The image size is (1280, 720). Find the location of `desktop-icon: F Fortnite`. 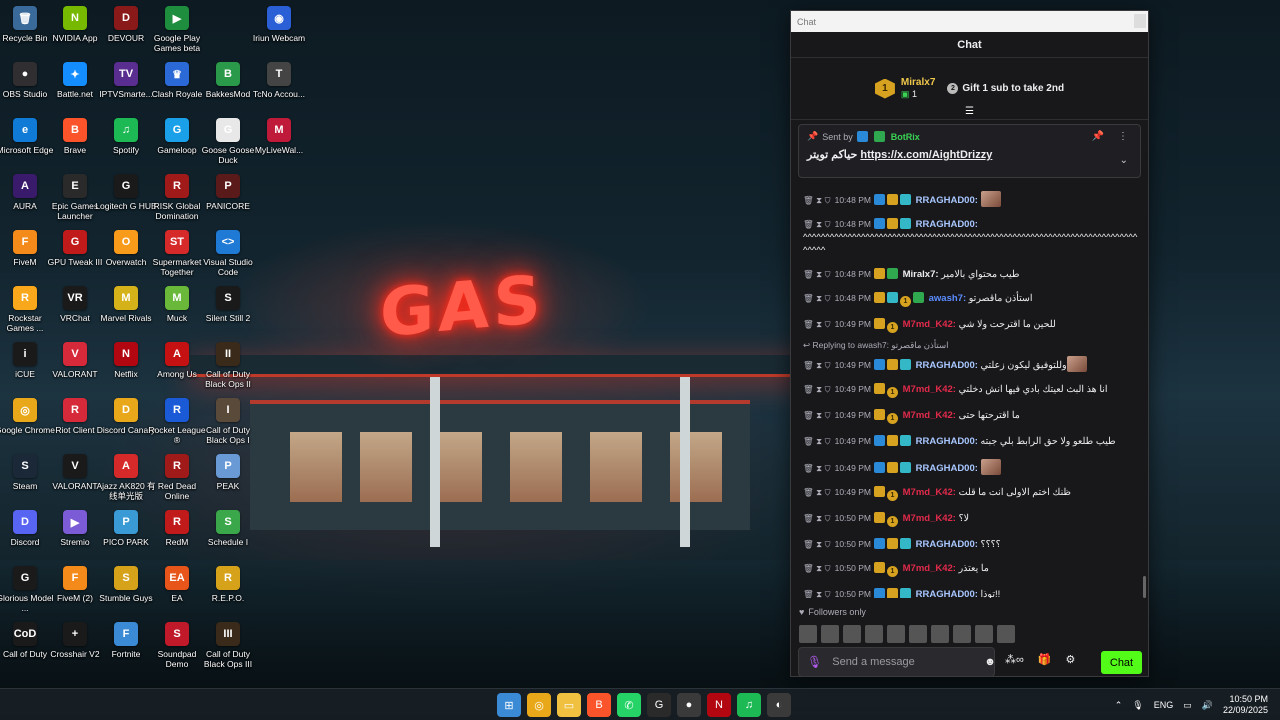

desktop-icon: F Fortnite is located at coordinates (126, 640).